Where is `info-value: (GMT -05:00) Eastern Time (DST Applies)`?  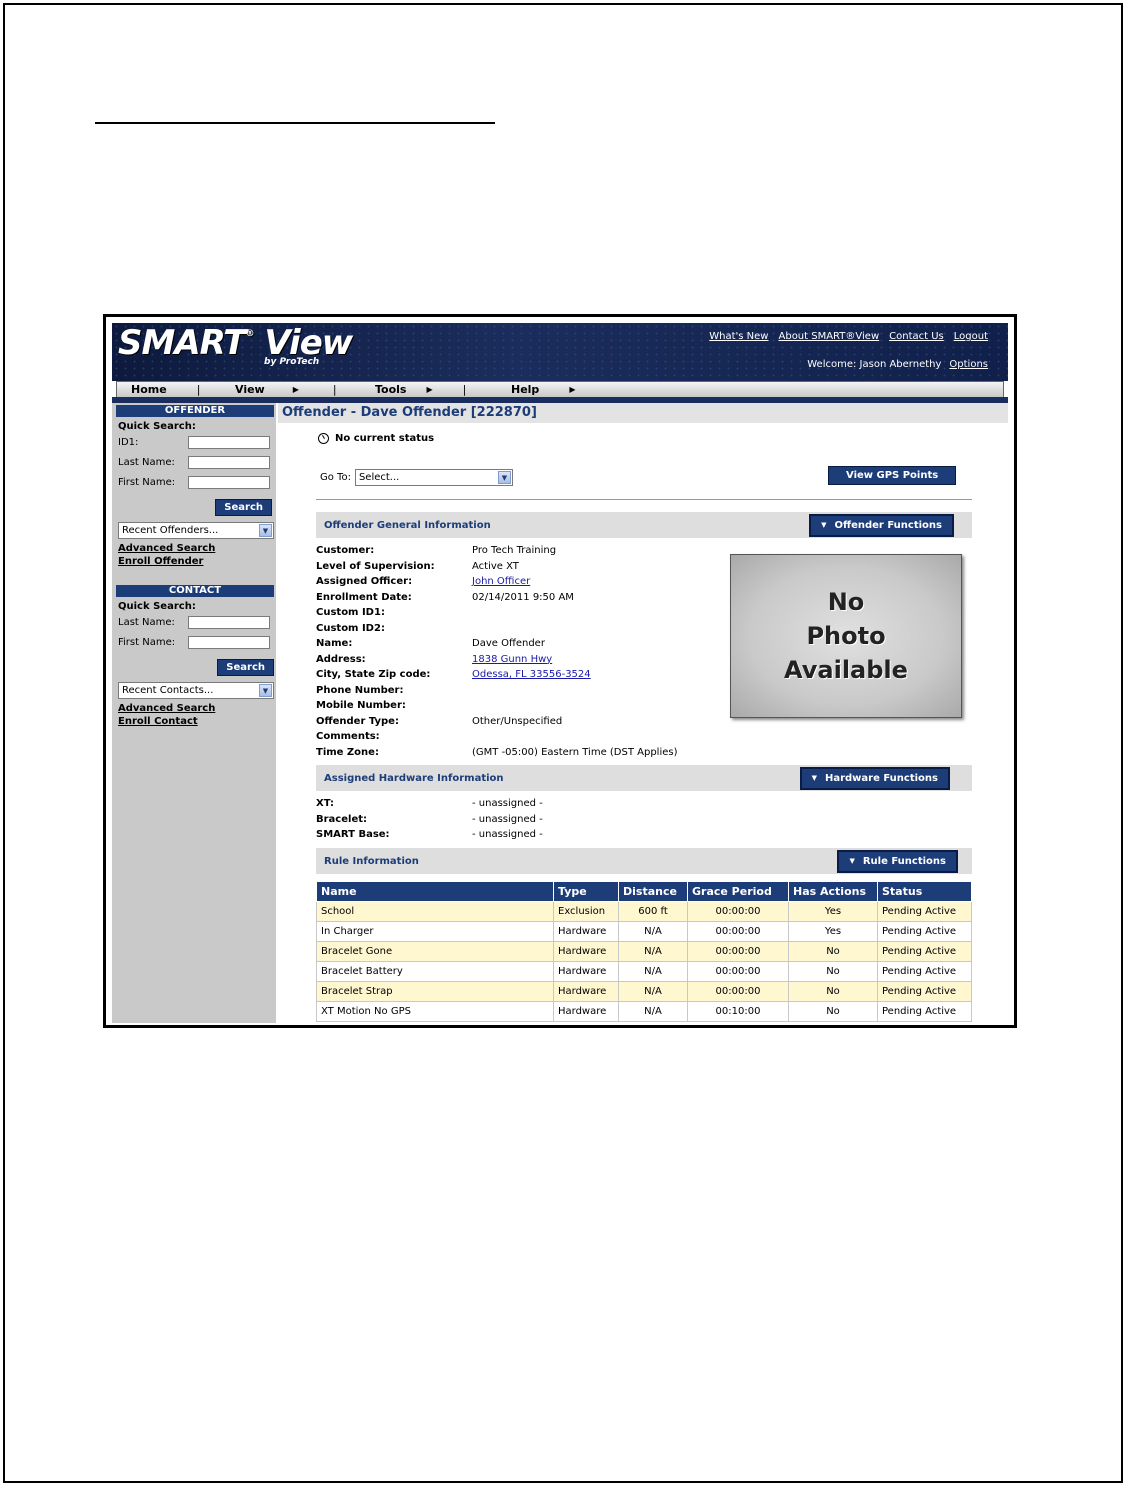
info-value: (GMT -05:00) Eastern Time (DST Applies) is located at coordinates (575, 752).